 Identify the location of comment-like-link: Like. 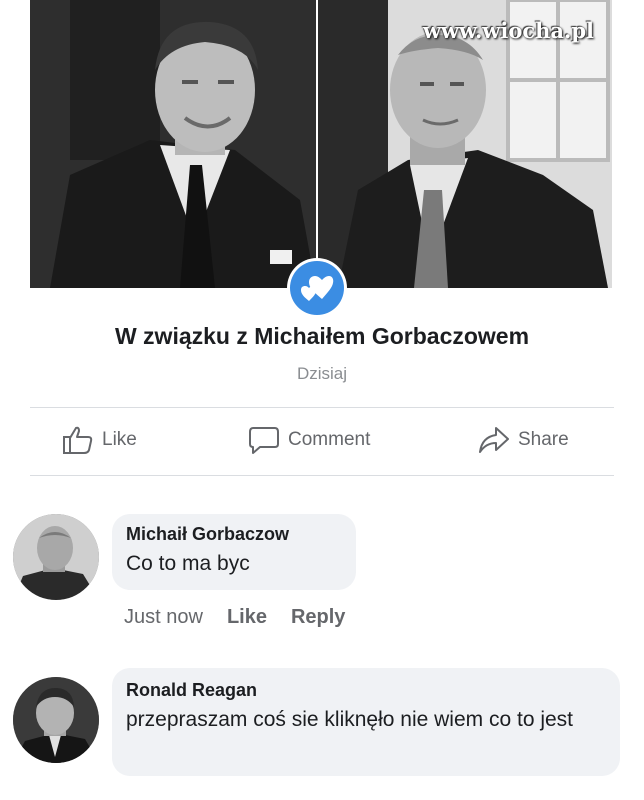
(247, 617).